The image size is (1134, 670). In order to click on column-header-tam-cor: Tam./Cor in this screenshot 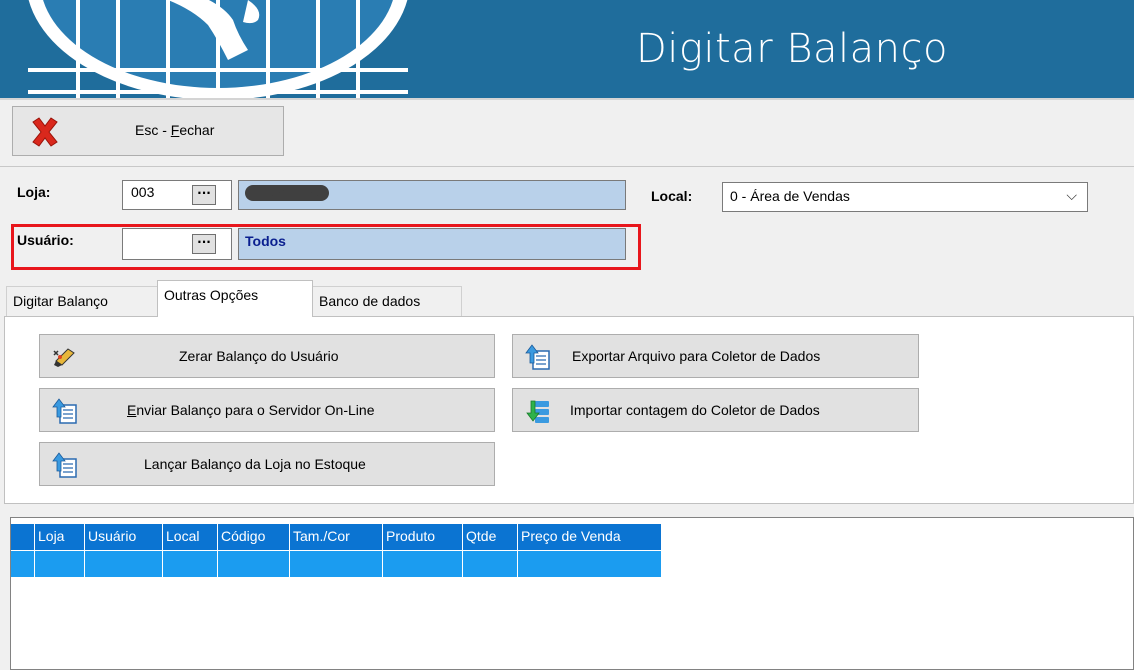, I will do `click(336, 537)`.